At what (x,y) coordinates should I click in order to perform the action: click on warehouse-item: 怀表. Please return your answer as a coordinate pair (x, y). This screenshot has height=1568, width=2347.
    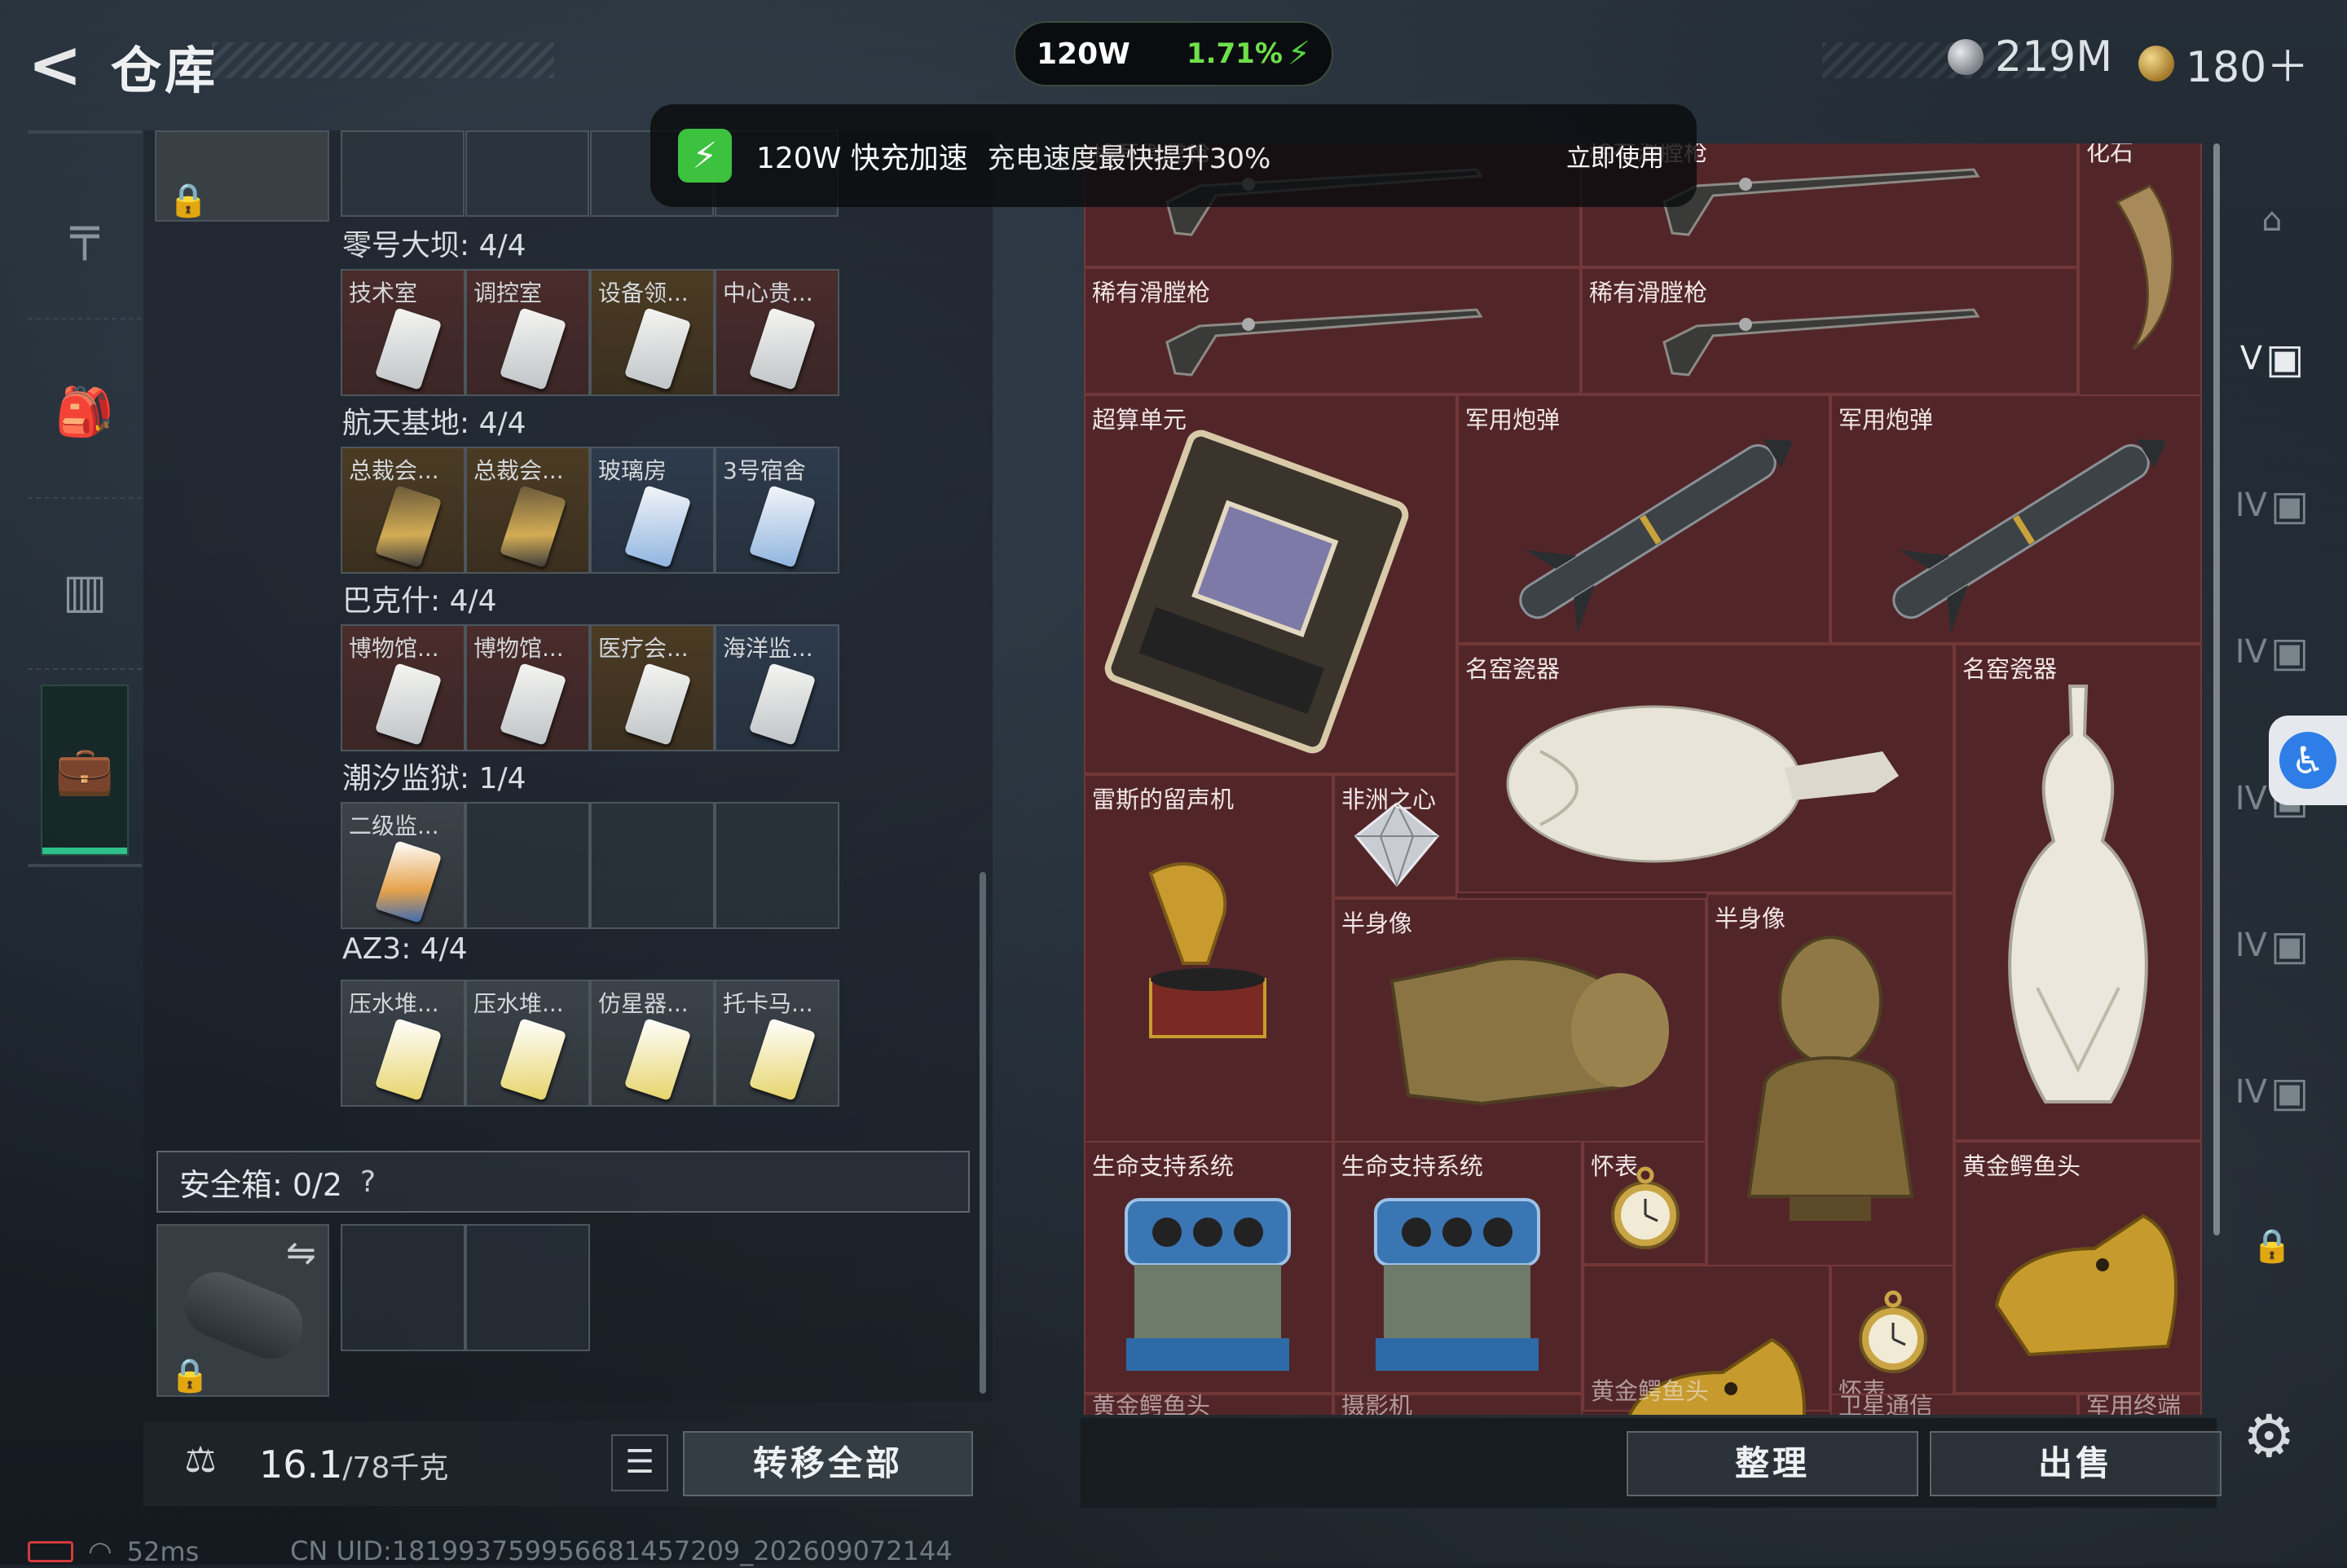
    Looking at the image, I should click on (1644, 1203).